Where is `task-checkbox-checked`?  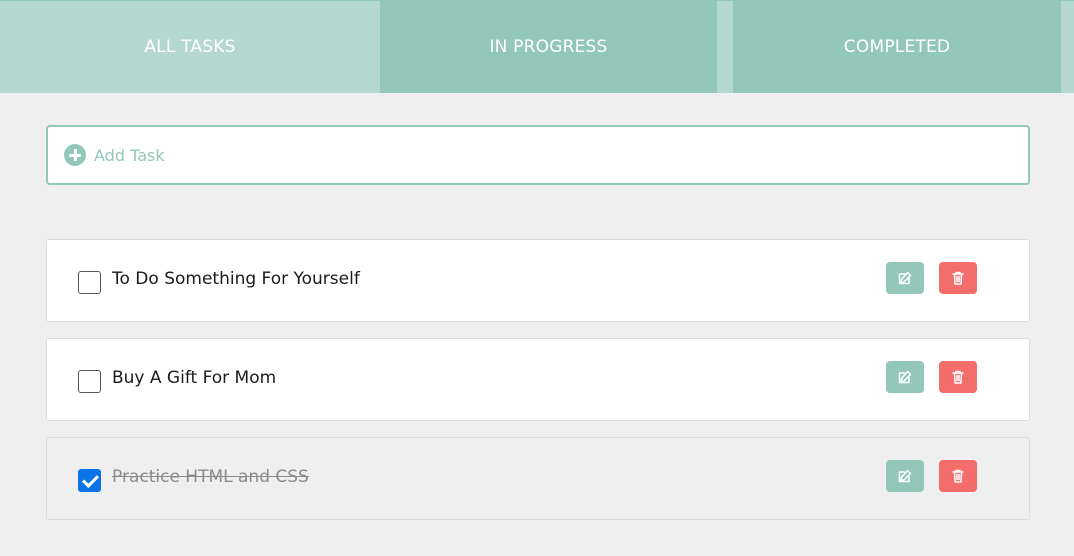
task-checkbox-checked is located at coordinates (89, 480).